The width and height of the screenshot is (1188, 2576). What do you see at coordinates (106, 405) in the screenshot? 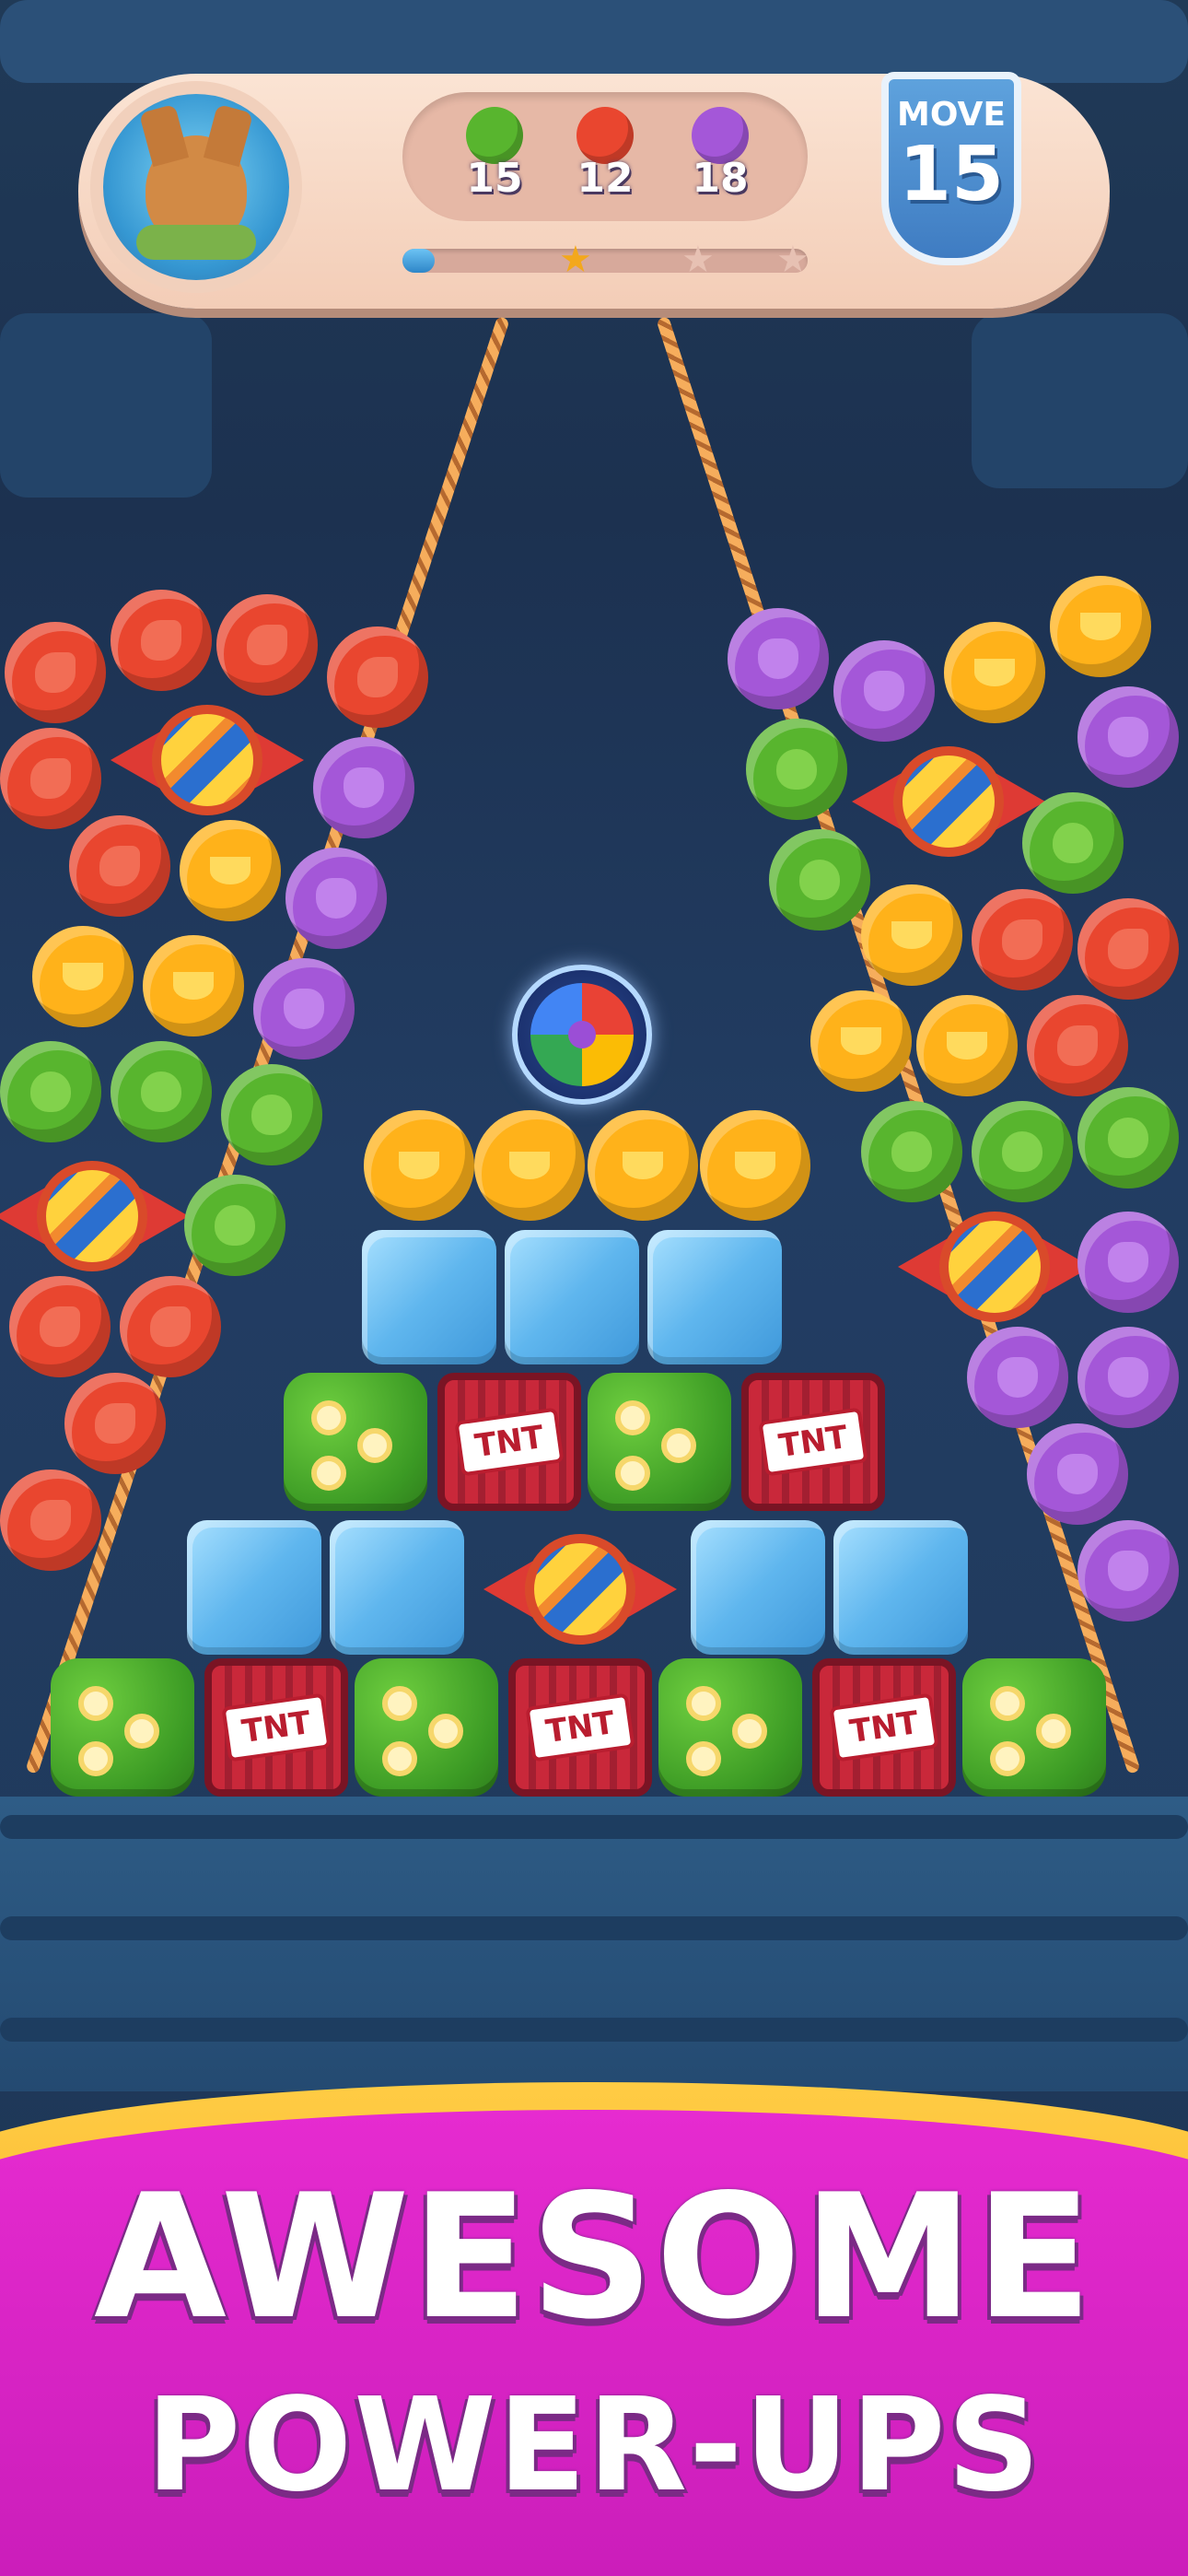
I see `cave-wall-left` at bounding box center [106, 405].